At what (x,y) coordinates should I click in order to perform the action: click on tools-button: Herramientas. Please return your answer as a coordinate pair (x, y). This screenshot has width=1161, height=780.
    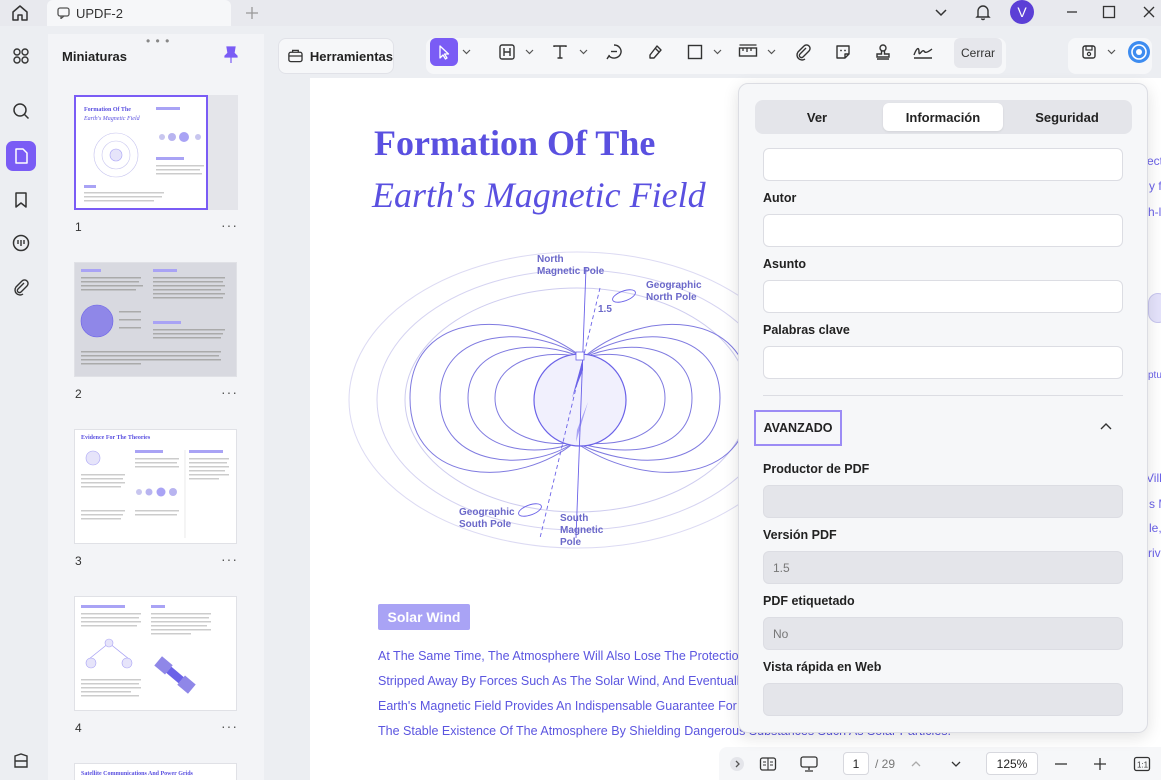
    Looking at the image, I should click on (336, 56).